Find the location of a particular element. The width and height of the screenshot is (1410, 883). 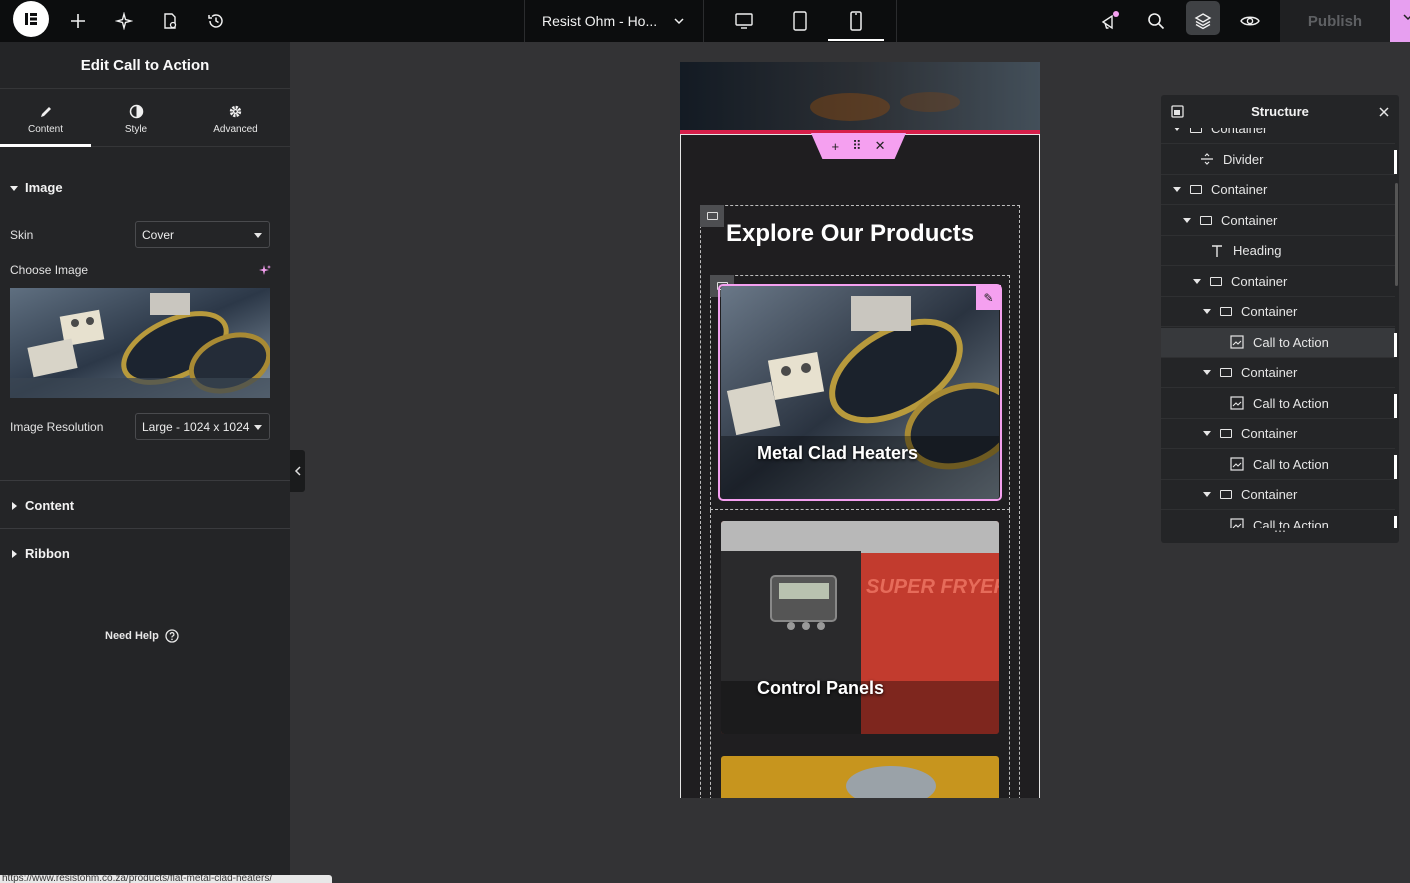

ribbon-section-header: Ribbon is located at coordinates (40, 553).